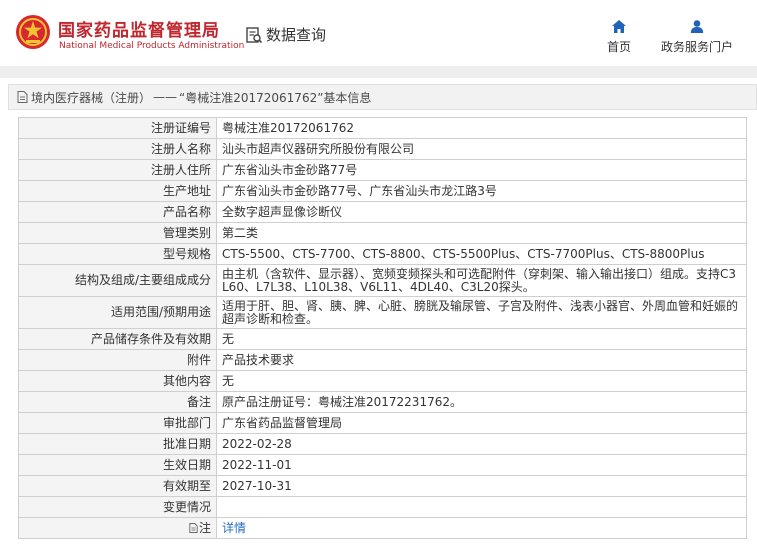  I want to click on site-subtitle: National Medical Products Administration, so click(152, 46).